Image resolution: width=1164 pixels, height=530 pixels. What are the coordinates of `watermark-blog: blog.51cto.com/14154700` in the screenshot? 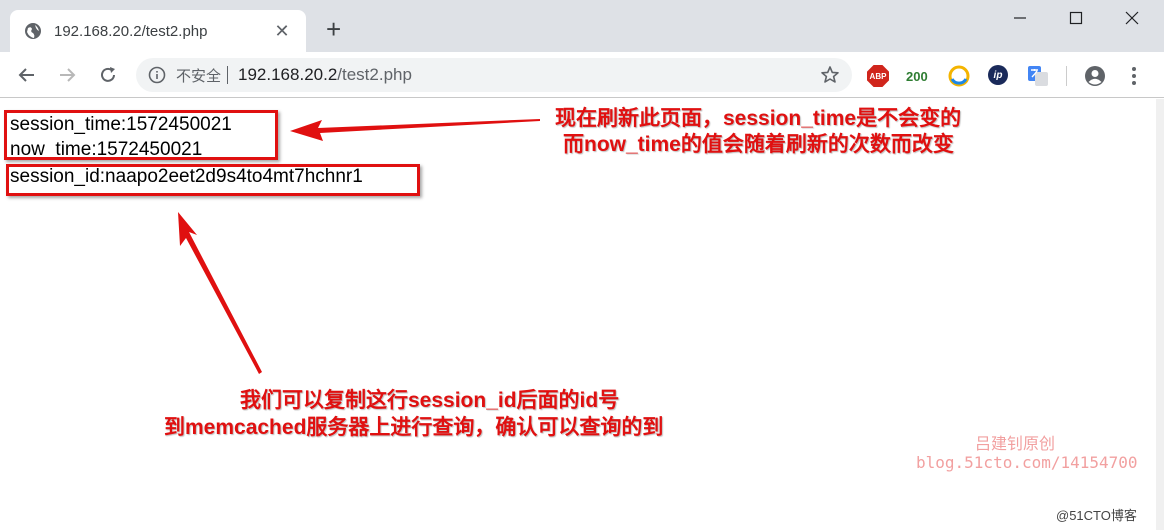 It's located at (1027, 462).